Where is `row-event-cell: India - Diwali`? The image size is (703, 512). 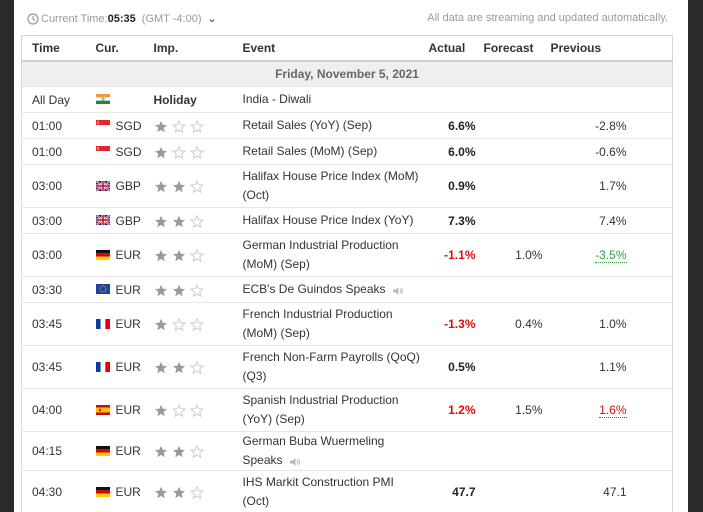 row-event-cell: India - Diwali is located at coordinates (335, 99).